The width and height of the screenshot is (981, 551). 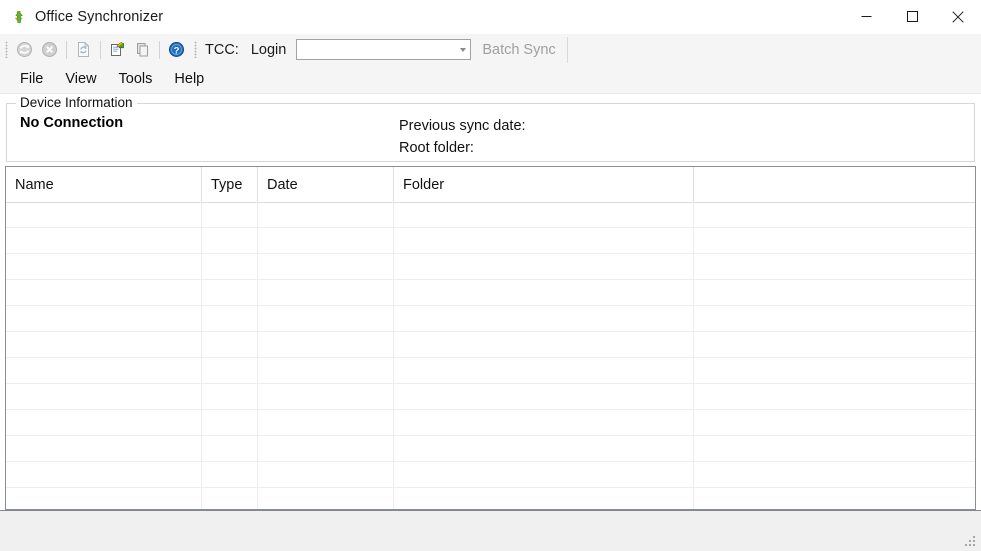 I want to click on login-button: Login, so click(x=268, y=50).